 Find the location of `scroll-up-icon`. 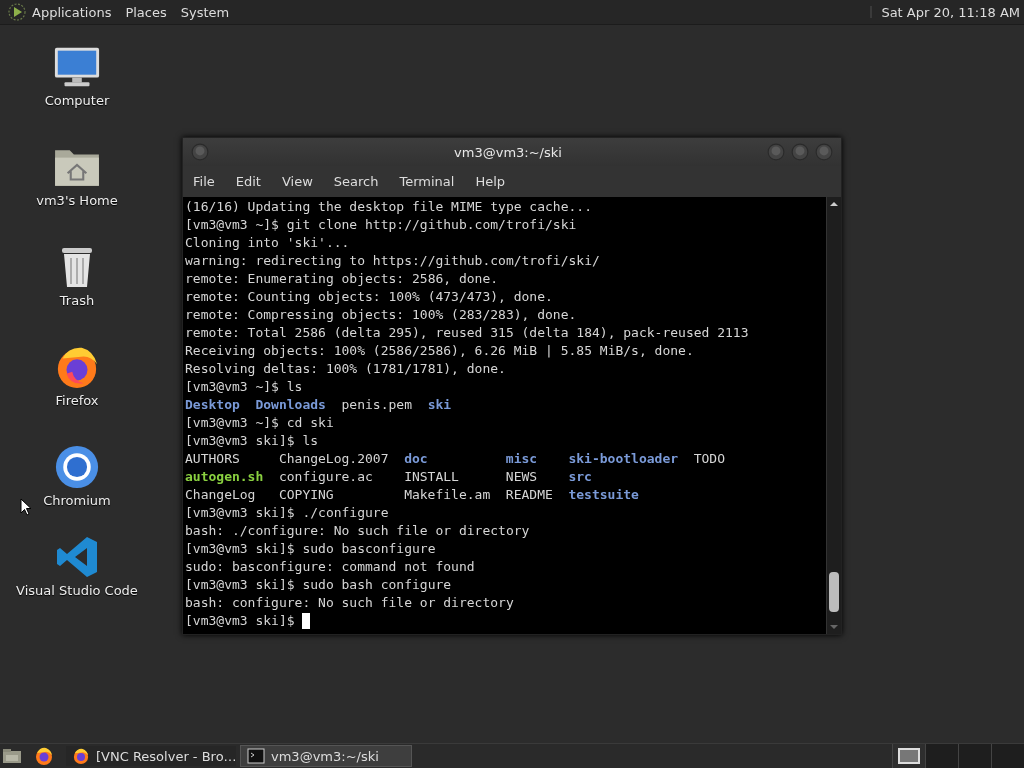

scroll-up-icon is located at coordinates (834, 204).